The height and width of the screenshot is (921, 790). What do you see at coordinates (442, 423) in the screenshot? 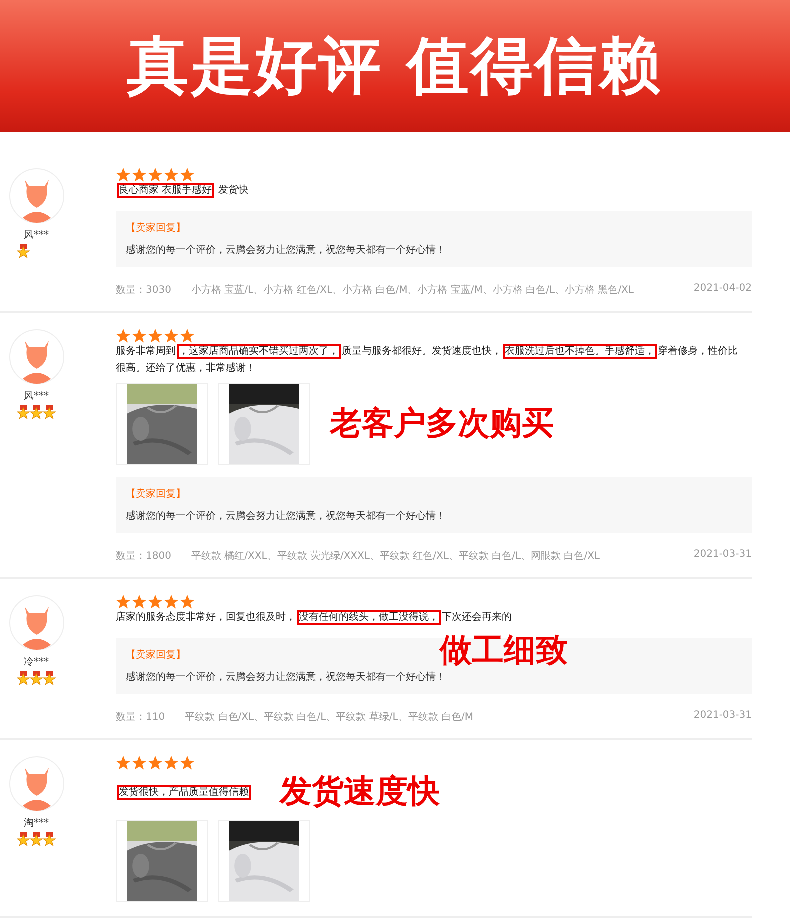
I see `callout-text: 老客户多次购买` at bounding box center [442, 423].